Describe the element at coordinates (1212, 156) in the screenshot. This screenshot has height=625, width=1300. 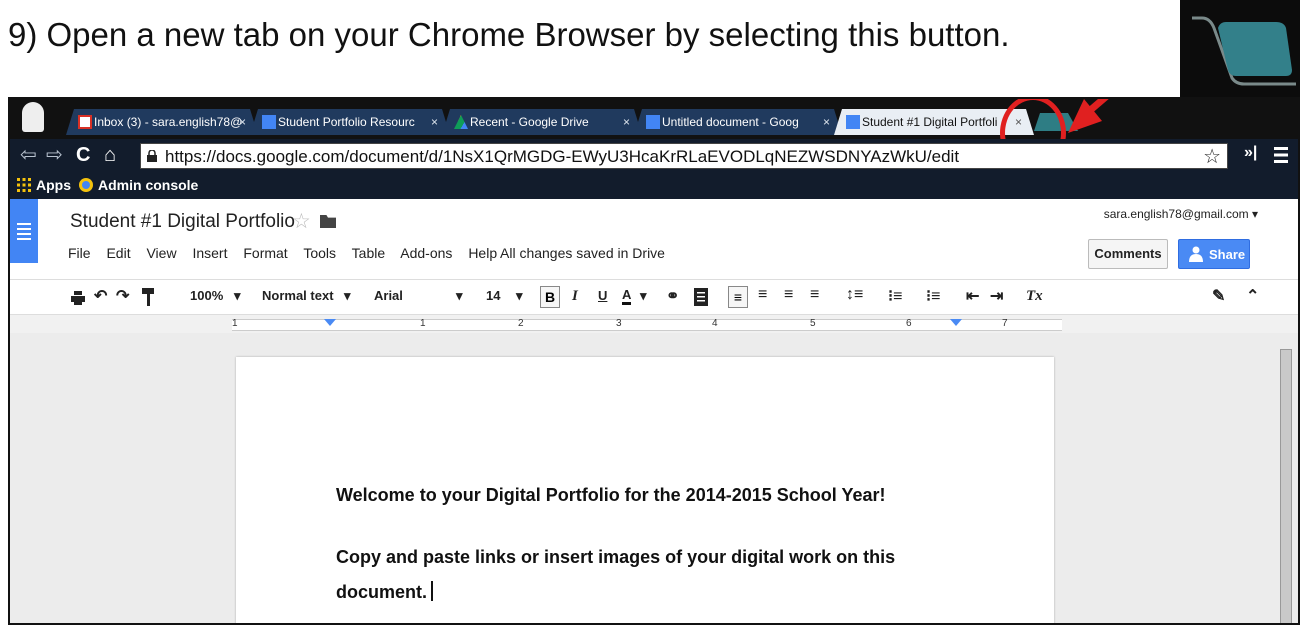
I see `bookmark-star-icon: ☆` at that location.